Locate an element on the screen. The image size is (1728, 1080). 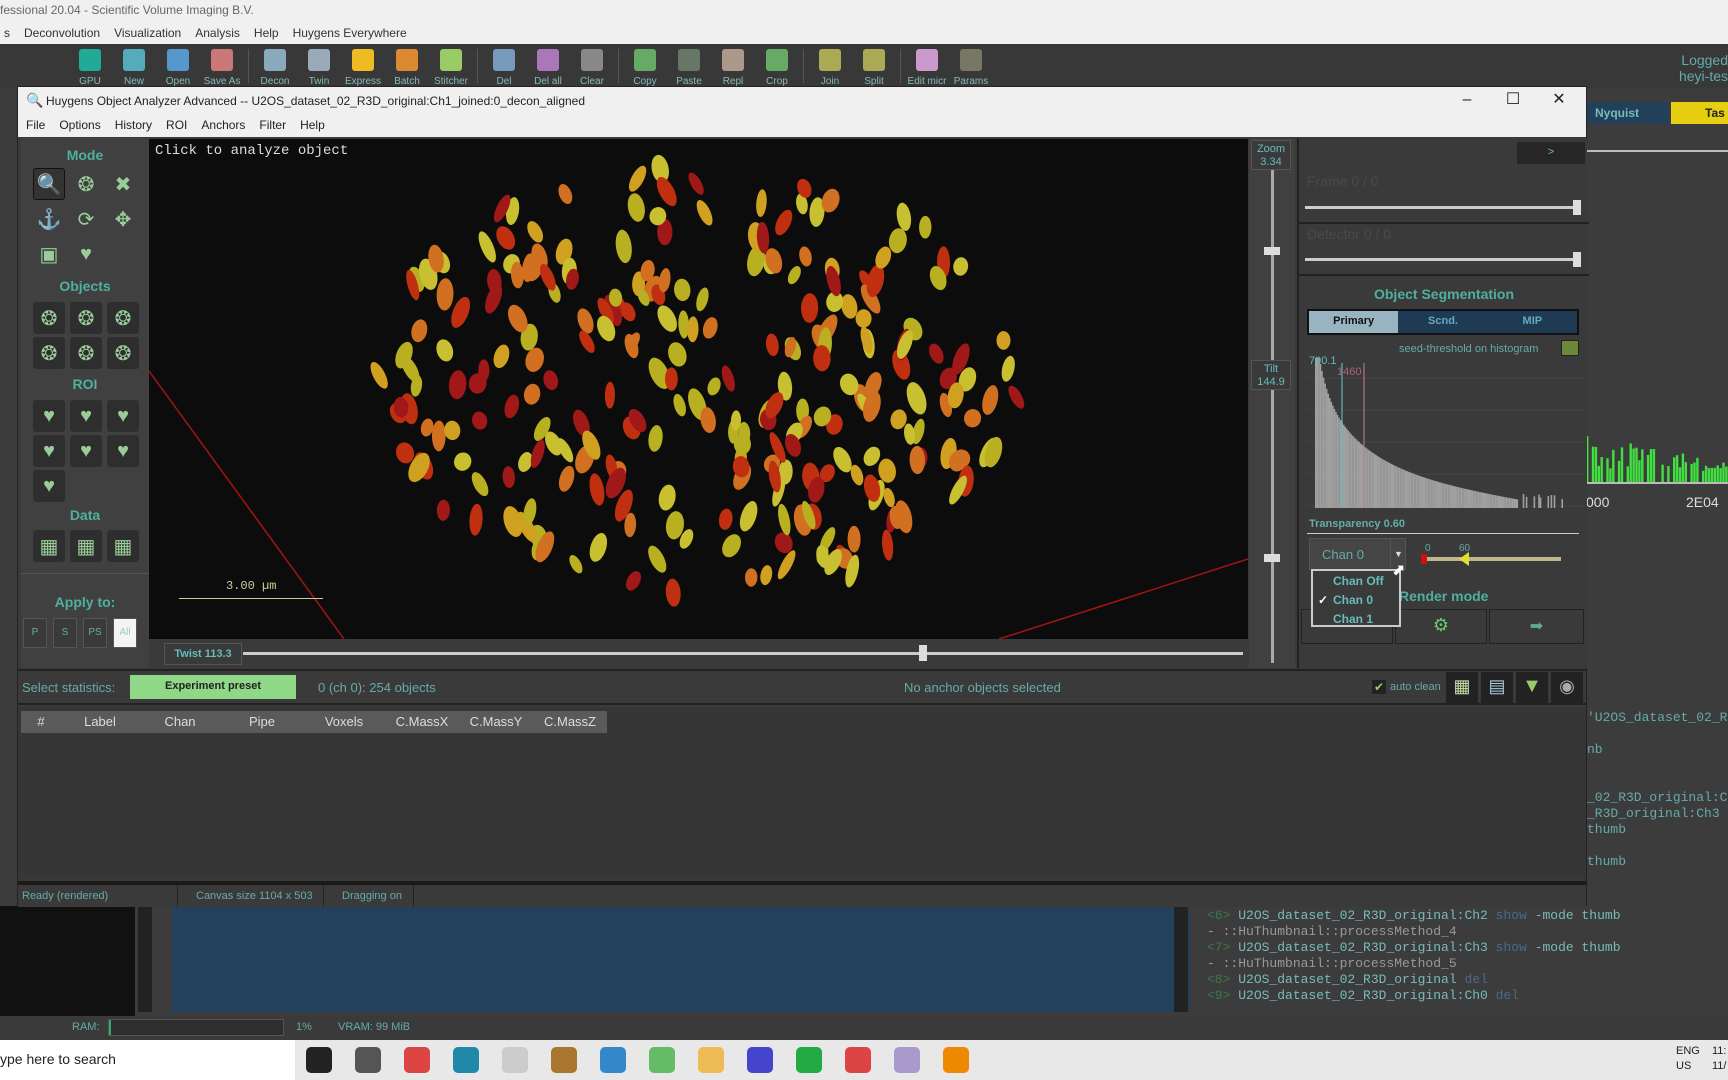
language-indicator: ENG US is located at coordinates (1688, 1059).